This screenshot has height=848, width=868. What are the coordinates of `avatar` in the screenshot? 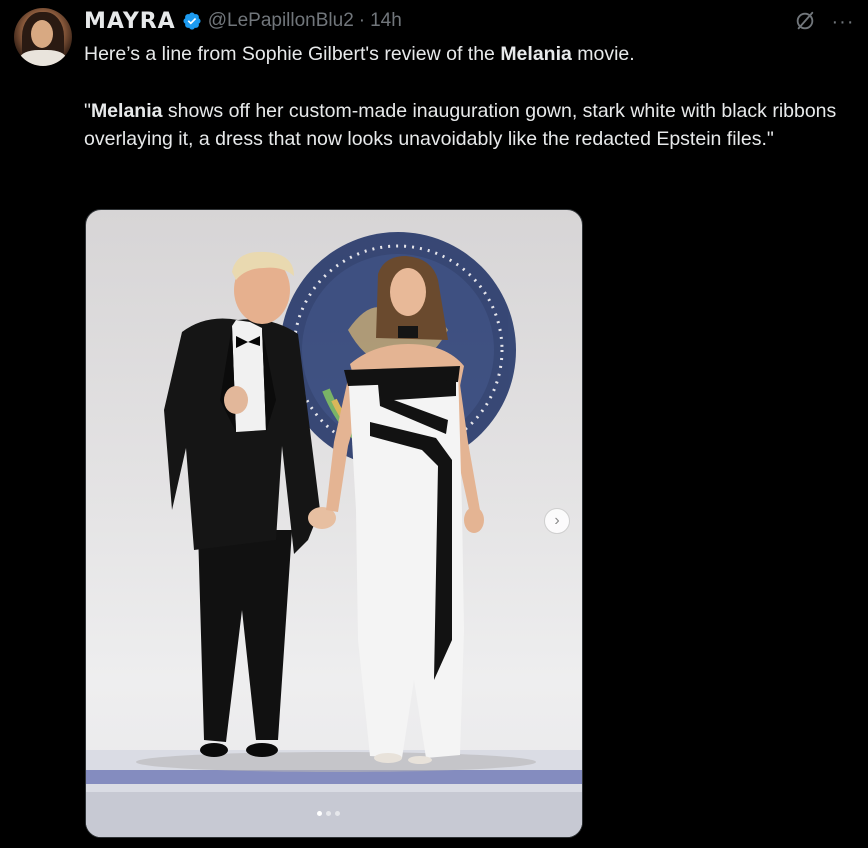 It's located at (43, 37).